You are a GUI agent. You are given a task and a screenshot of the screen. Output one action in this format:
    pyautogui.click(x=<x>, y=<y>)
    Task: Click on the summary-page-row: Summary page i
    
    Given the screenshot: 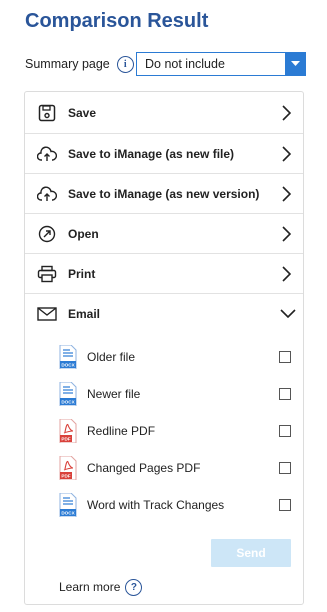 What is the action you would take?
    pyautogui.click(x=79, y=64)
    